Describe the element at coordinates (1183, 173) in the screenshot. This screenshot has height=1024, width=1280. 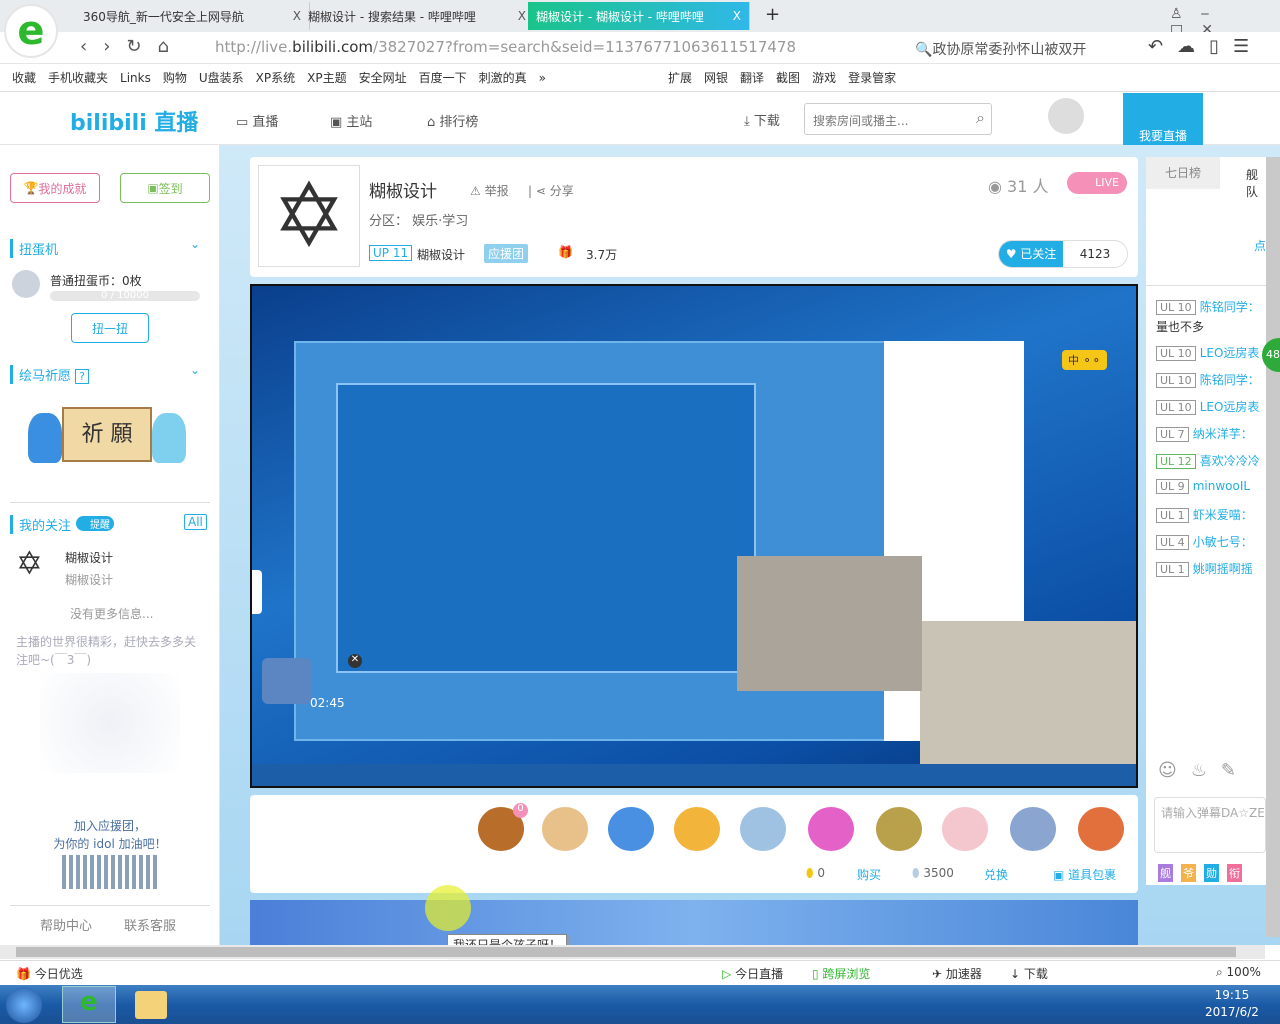
I see `tab-weekly: 七日榜` at that location.